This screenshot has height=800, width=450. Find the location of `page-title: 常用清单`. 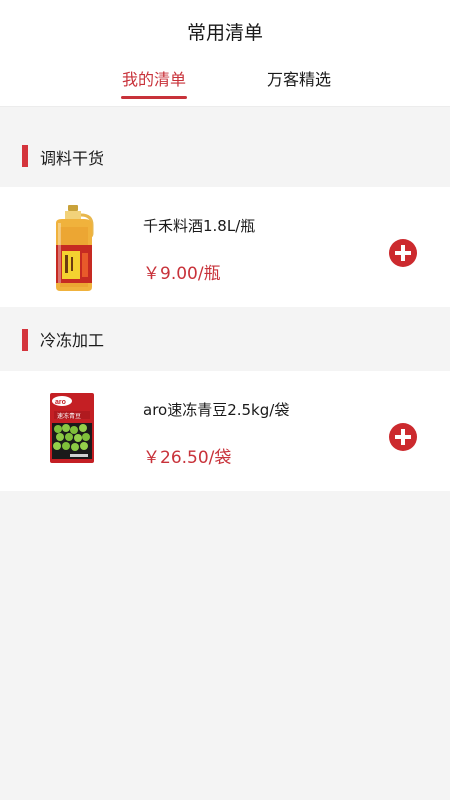

page-title: 常用清单 is located at coordinates (224, 33).